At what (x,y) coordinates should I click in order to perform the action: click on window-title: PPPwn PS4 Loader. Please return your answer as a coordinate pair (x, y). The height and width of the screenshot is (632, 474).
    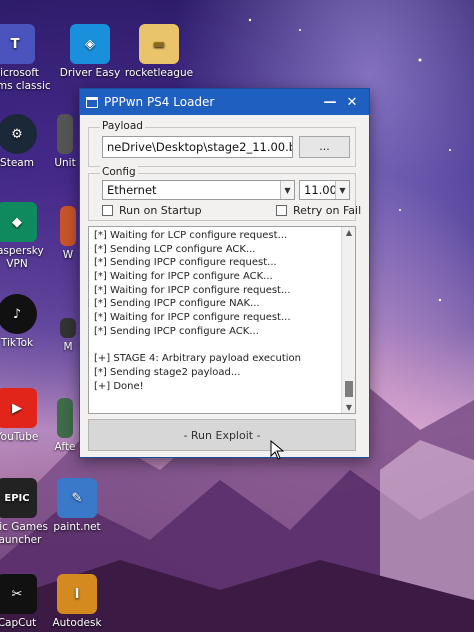
    Looking at the image, I should click on (159, 102).